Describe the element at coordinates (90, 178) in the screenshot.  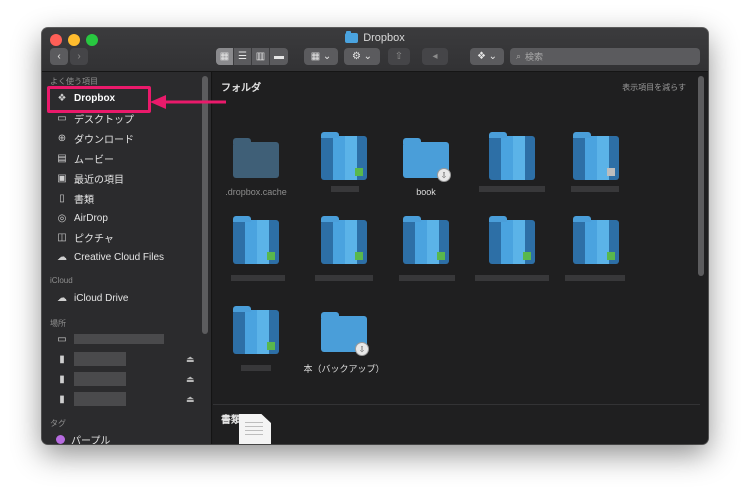
I see `sidebar-item-recents: ▣ 最近の項目` at that location.